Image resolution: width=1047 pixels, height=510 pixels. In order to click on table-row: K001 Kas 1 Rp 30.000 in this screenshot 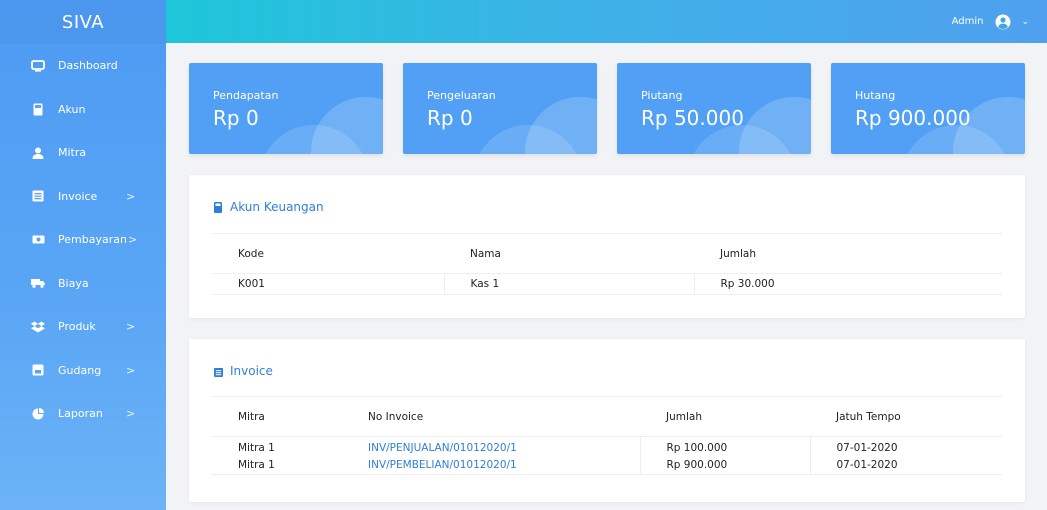, I will do `click(607, 284)`.